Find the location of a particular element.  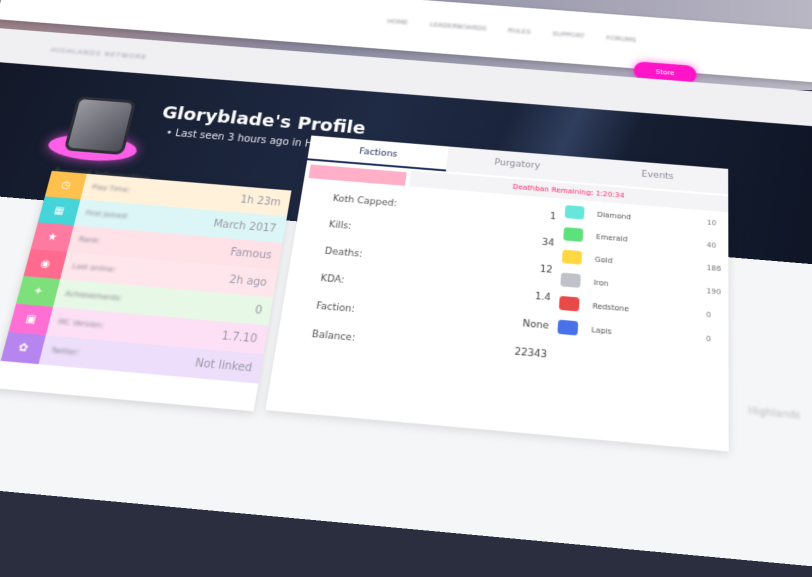

ore-row-lapis: Lapis is located at coordinates (584, 329).